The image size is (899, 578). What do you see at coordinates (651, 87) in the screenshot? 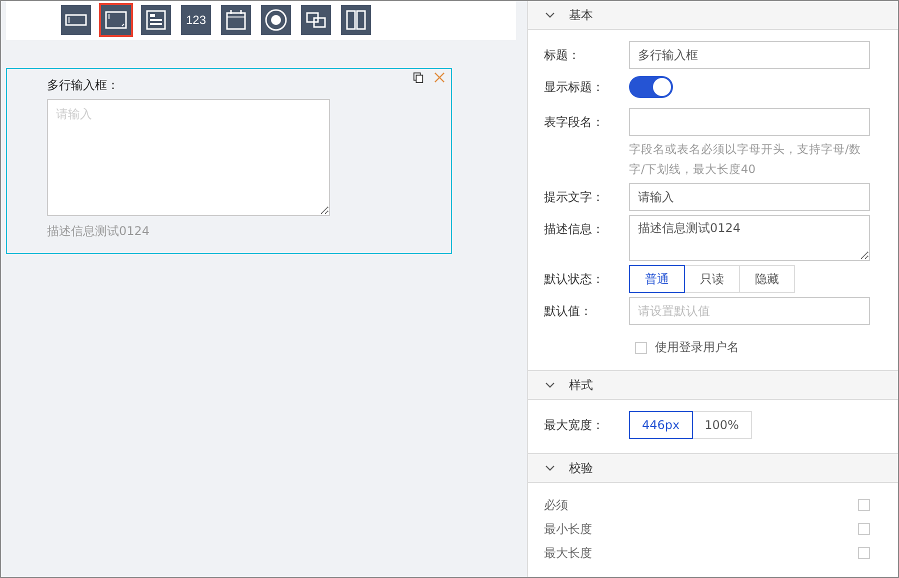
I see `toggle-switch` at bounding box center [651, 87].